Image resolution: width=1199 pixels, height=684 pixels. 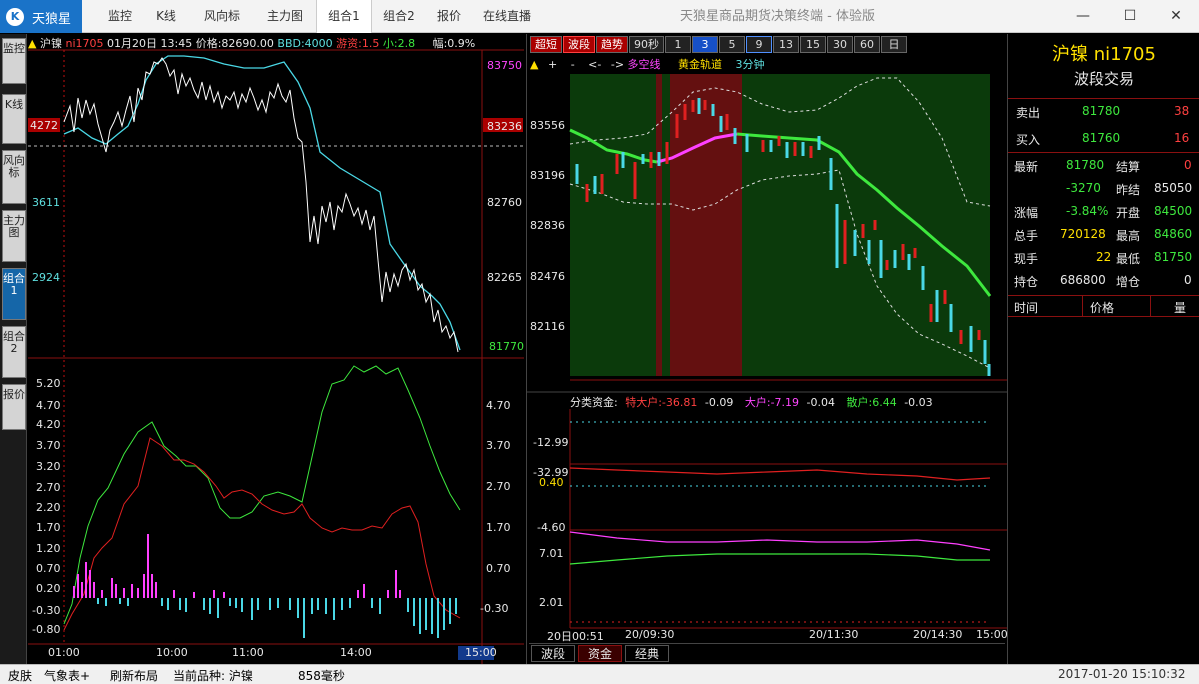 I want to click on fund-dh: 大户:-7.19, so click(x=772, y=402).